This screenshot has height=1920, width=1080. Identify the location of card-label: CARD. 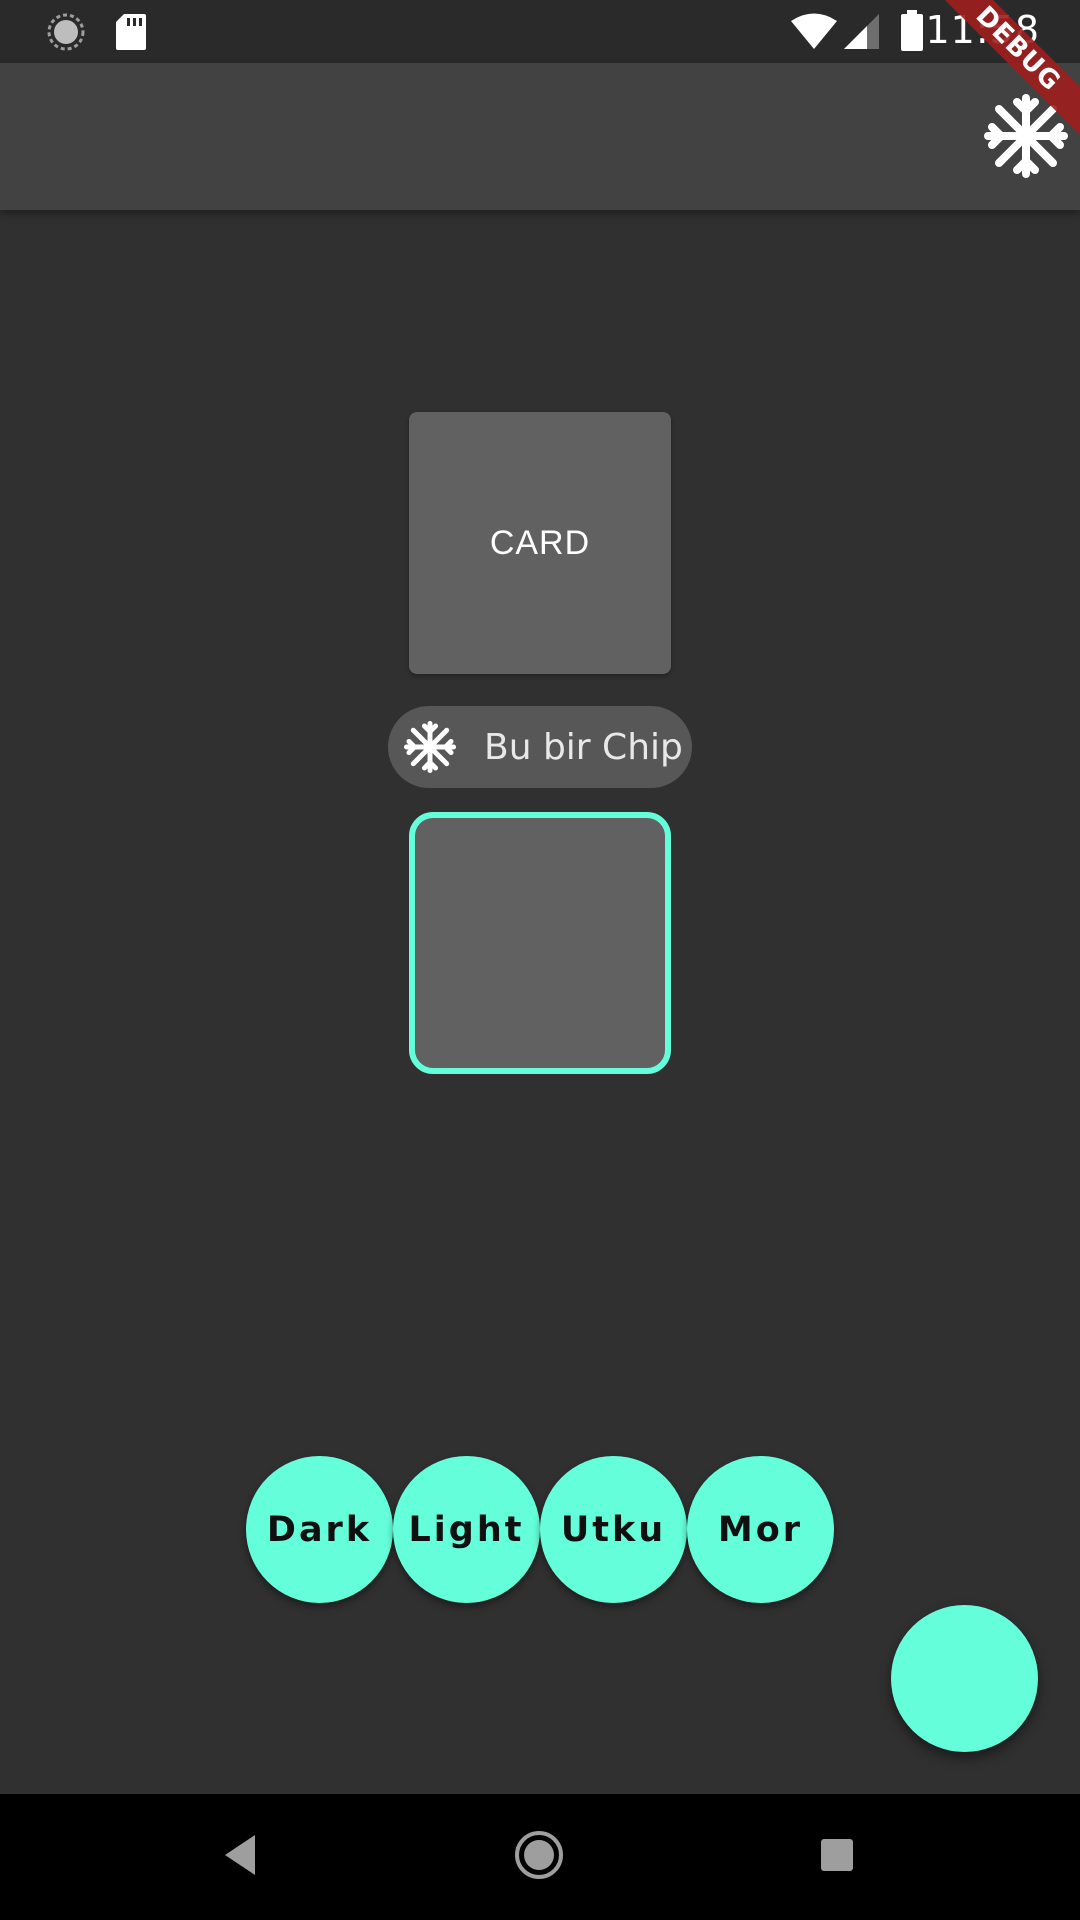
(540, 542).